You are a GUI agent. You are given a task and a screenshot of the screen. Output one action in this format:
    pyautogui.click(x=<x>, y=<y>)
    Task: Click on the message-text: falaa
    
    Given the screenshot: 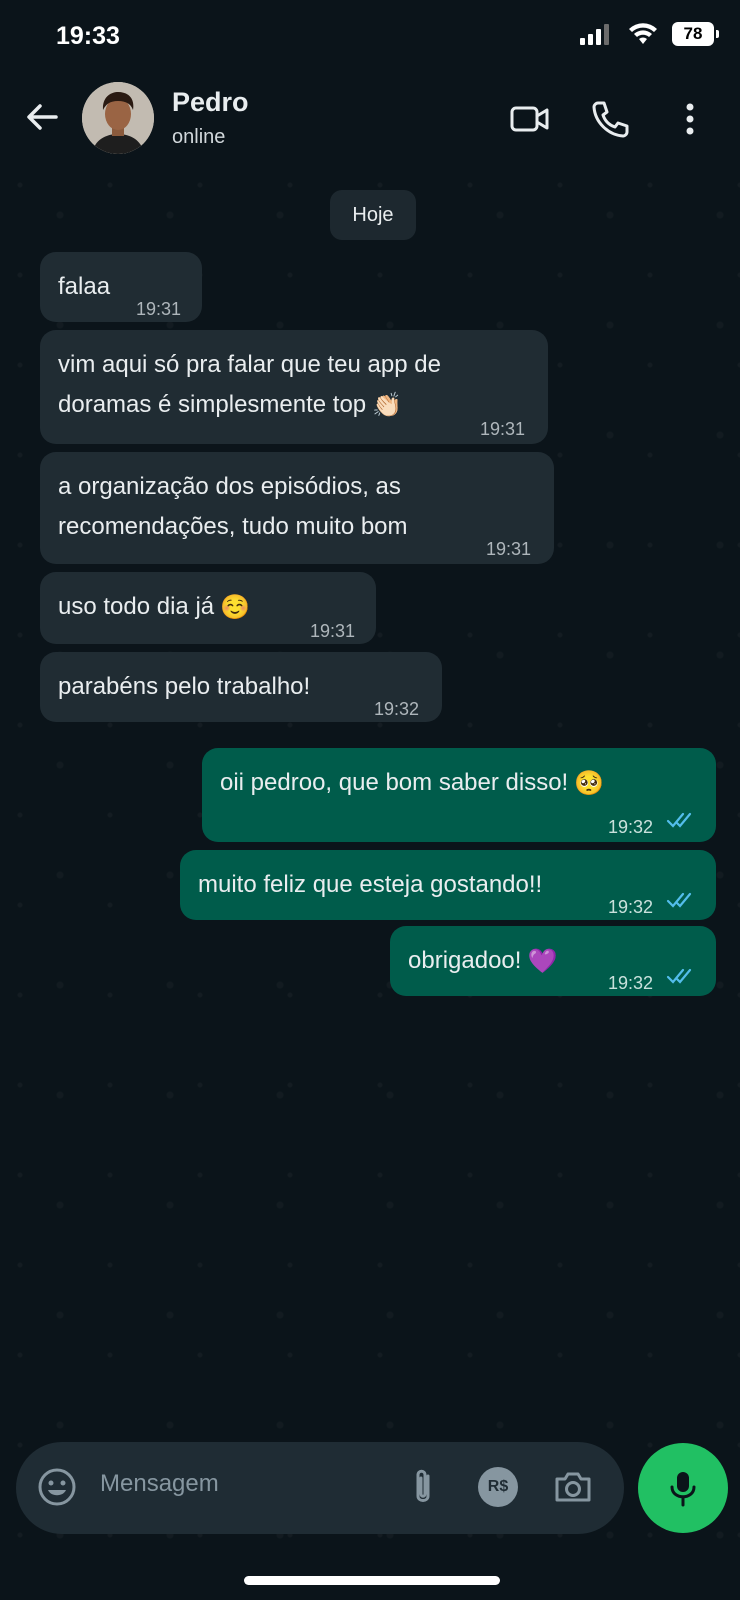 What is the action you would take?
    pyautogui.click(x=84, y=286)
    